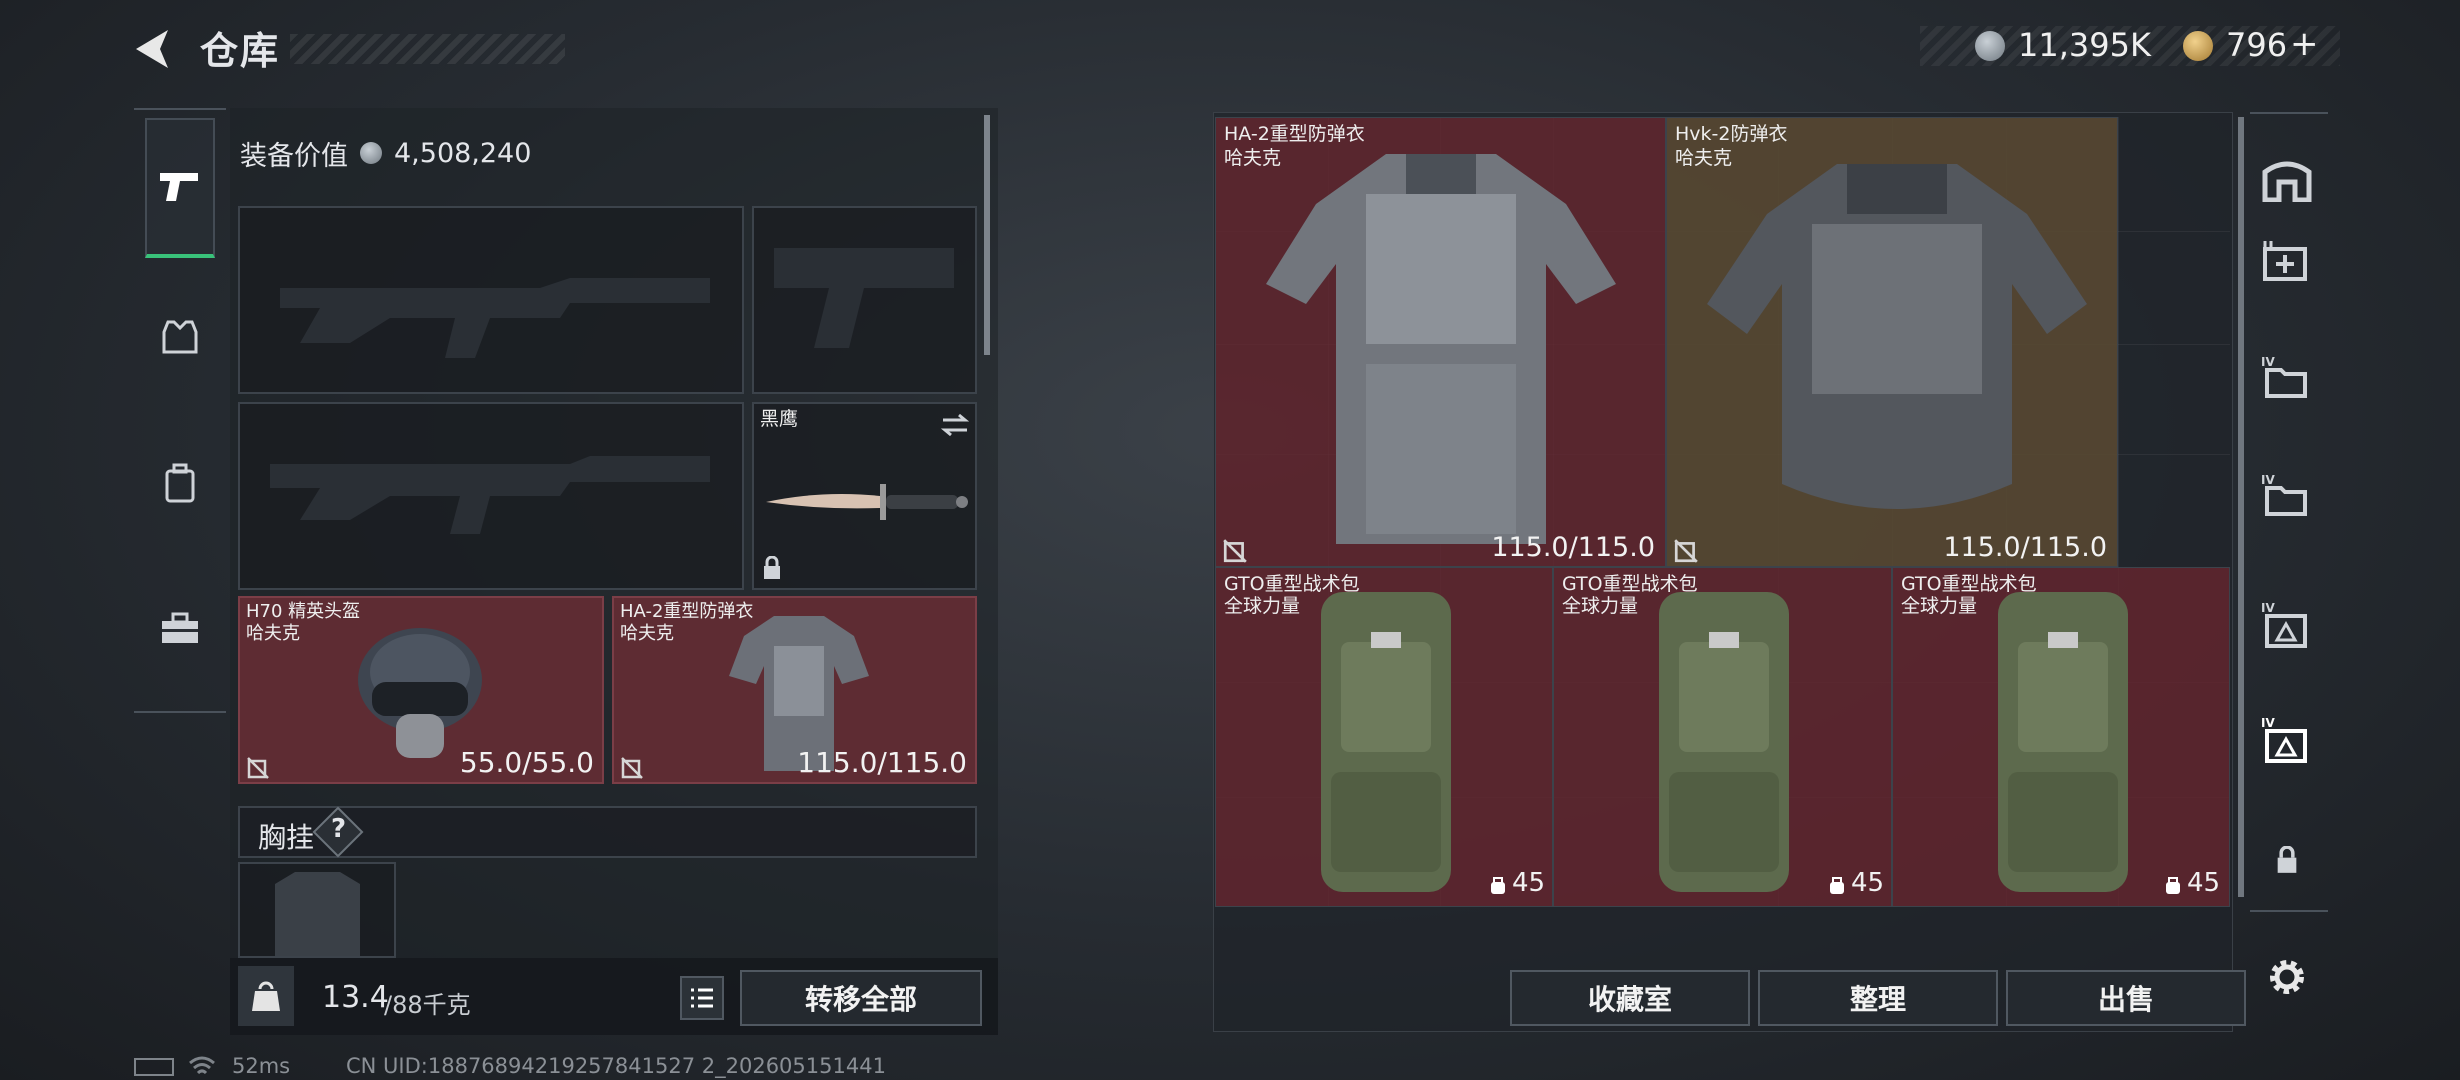  Describe the element at coordinates (647, 633) in the screenshot. I see `armor-brand: 哈夫克` at that location.